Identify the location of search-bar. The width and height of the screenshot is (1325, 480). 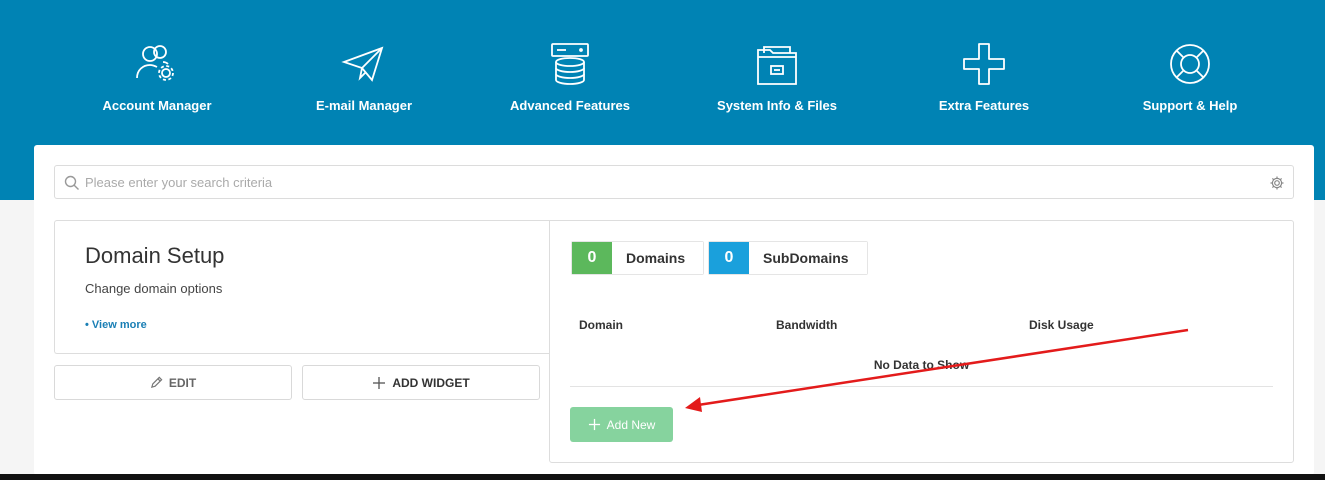
(674, 182).